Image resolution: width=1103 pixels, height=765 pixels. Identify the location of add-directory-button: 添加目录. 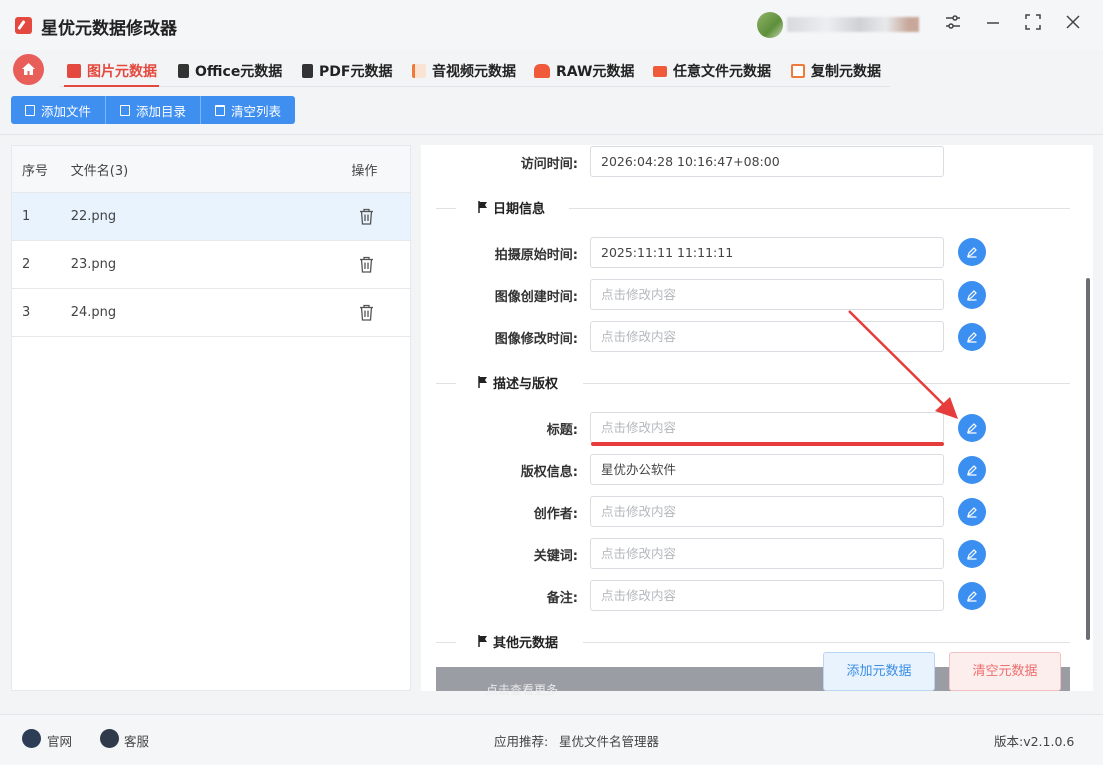
(154, 110).